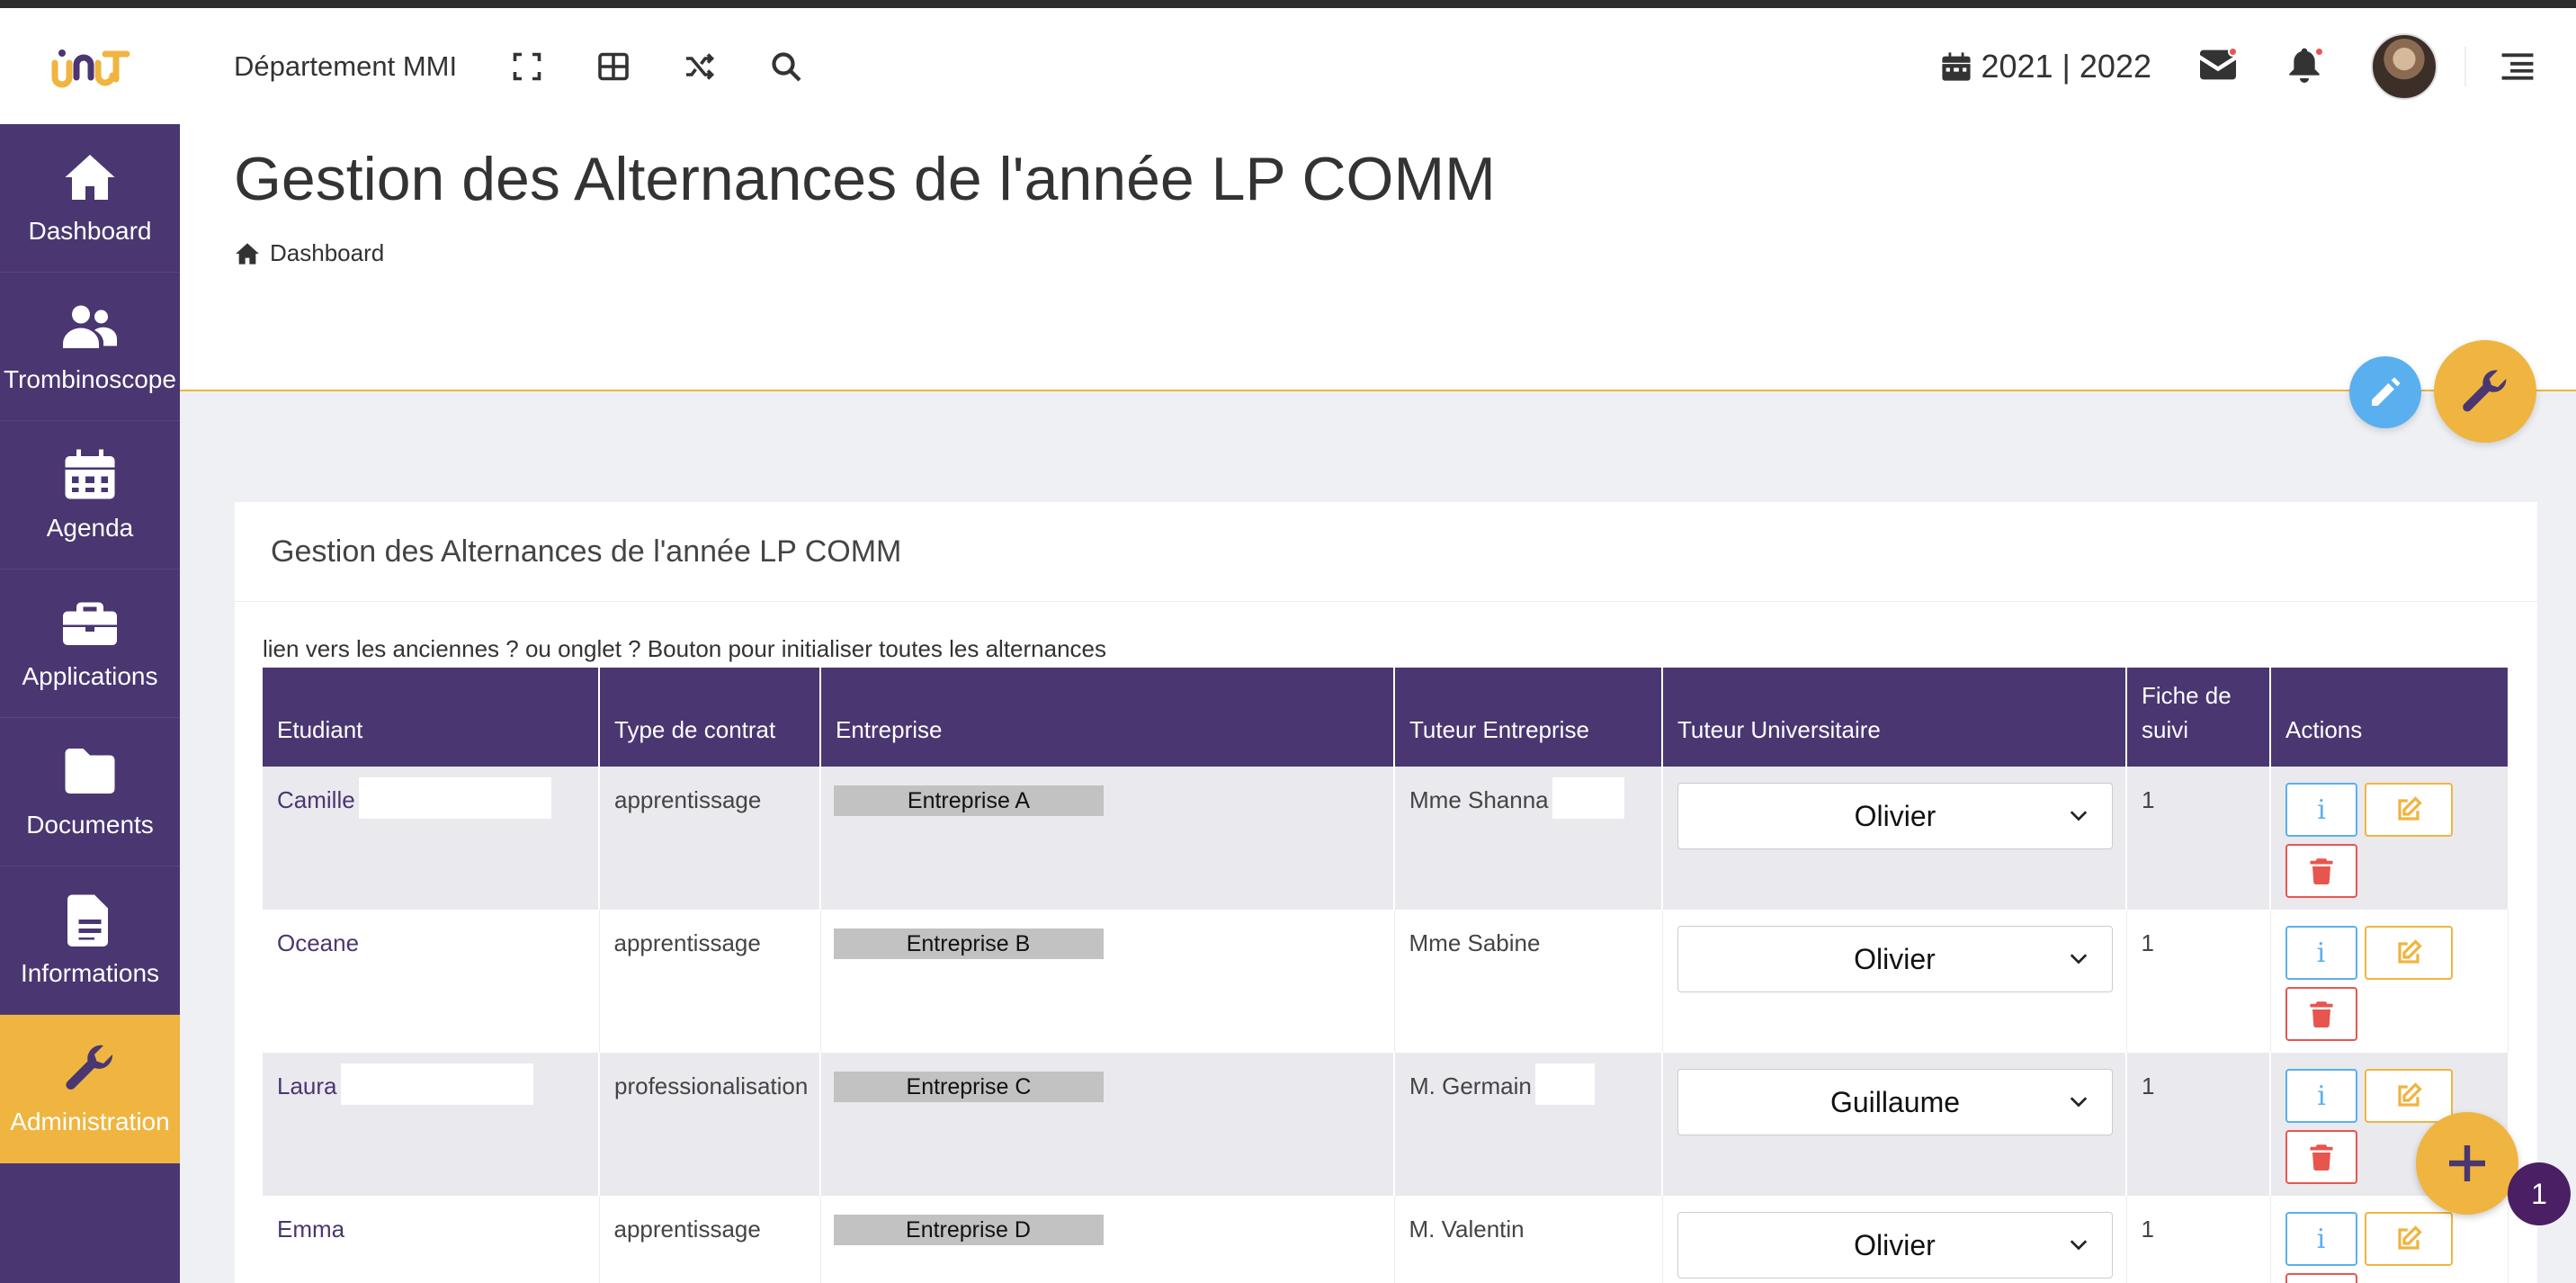  What do you see at coordinates (327, 253) in the screenshot?
I see `breadcrumb-dashboard: Dashboard` at bounding box center [327, 253].